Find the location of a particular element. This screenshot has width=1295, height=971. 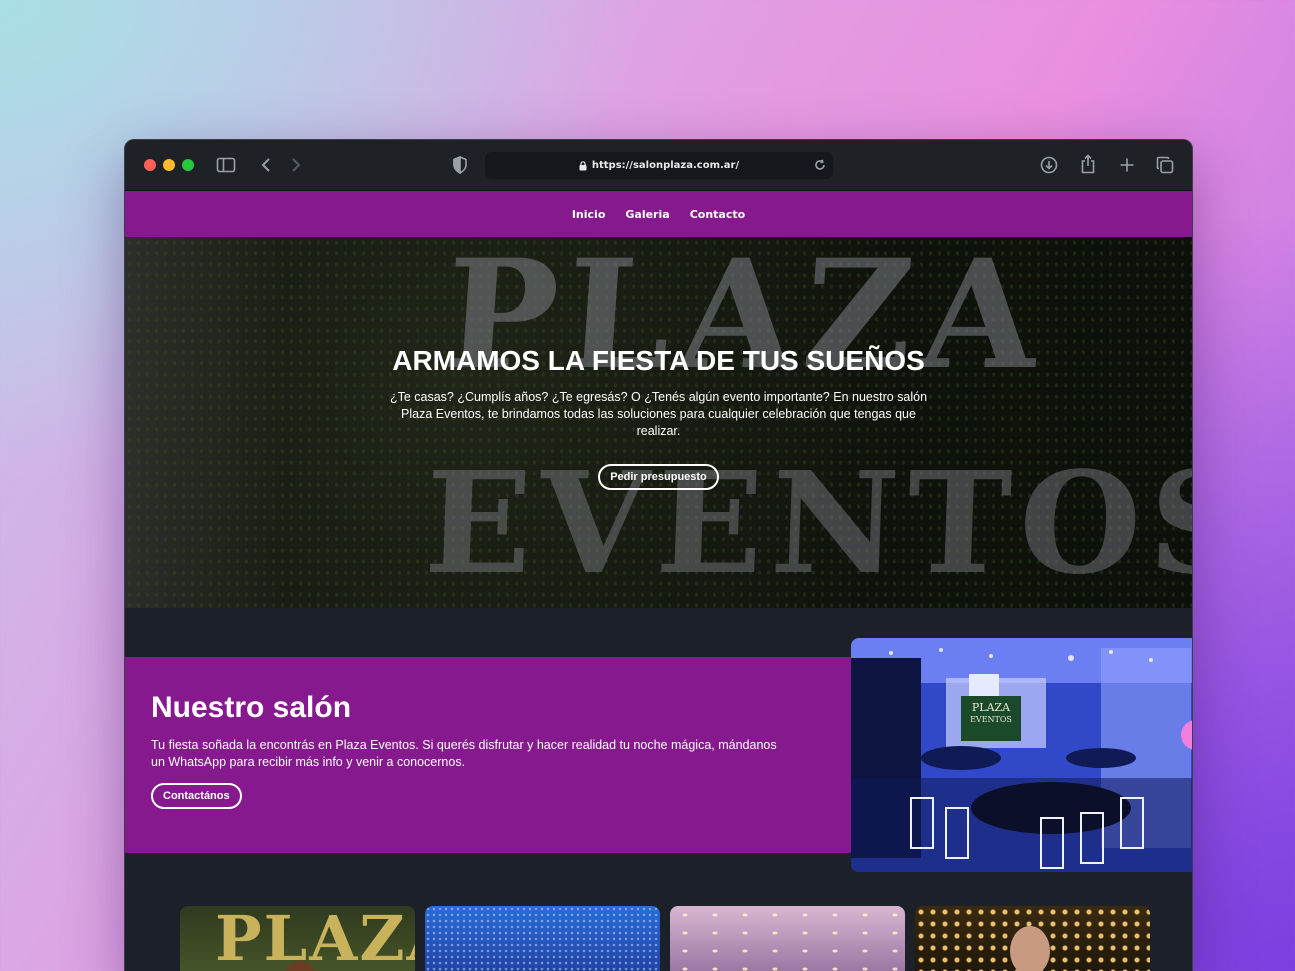

lock-icon is located at coordinates (583, 166).